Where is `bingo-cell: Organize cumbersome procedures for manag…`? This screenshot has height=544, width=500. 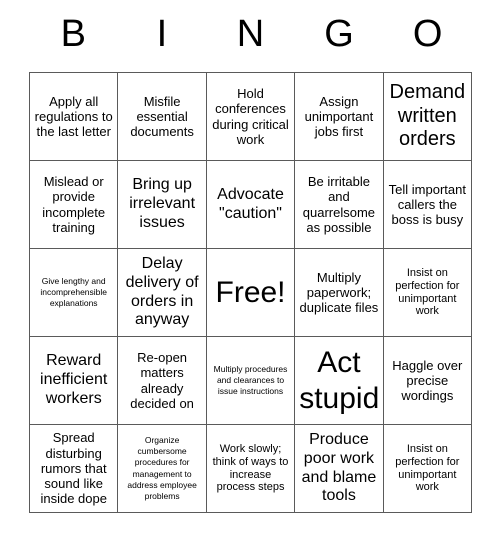 bingo-cell: Organize cumbersome procedures for manag… is located at coordinates (162, 469).